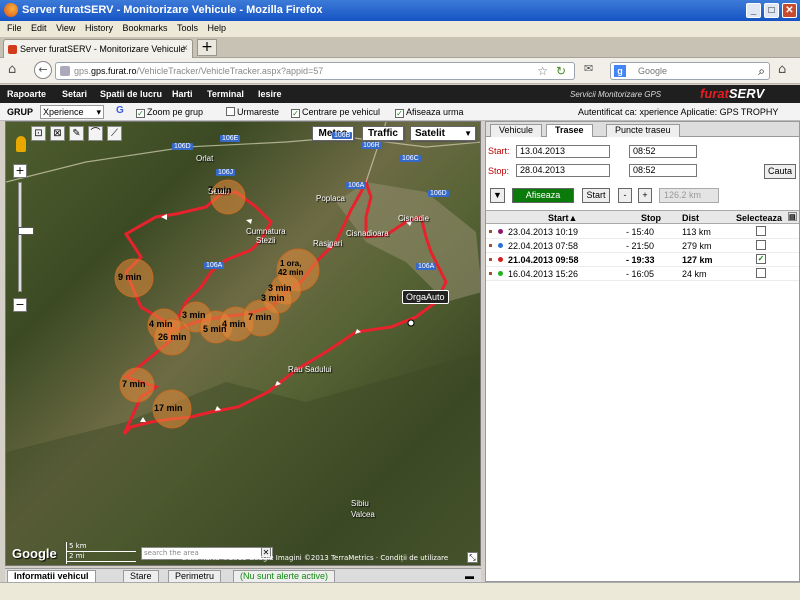  What do you see at coordinates (194, 315) in the screenshot?
I see `stop-label: 3 min` at bounding box center [194, 315].